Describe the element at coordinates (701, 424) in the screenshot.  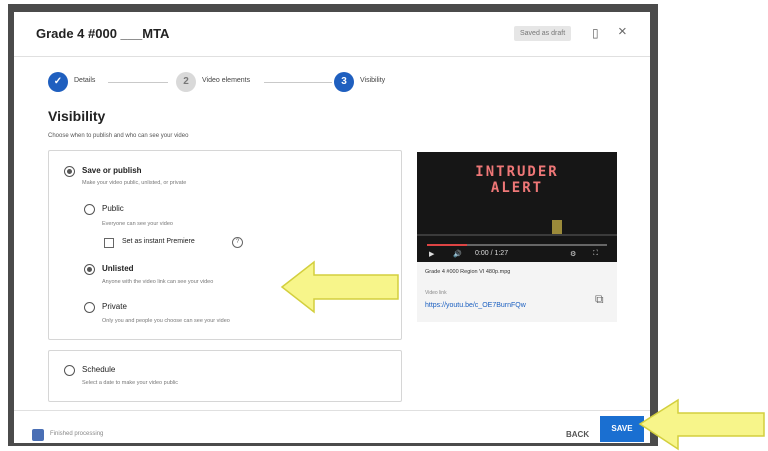
I see `arrow-save-annotation` at that location.